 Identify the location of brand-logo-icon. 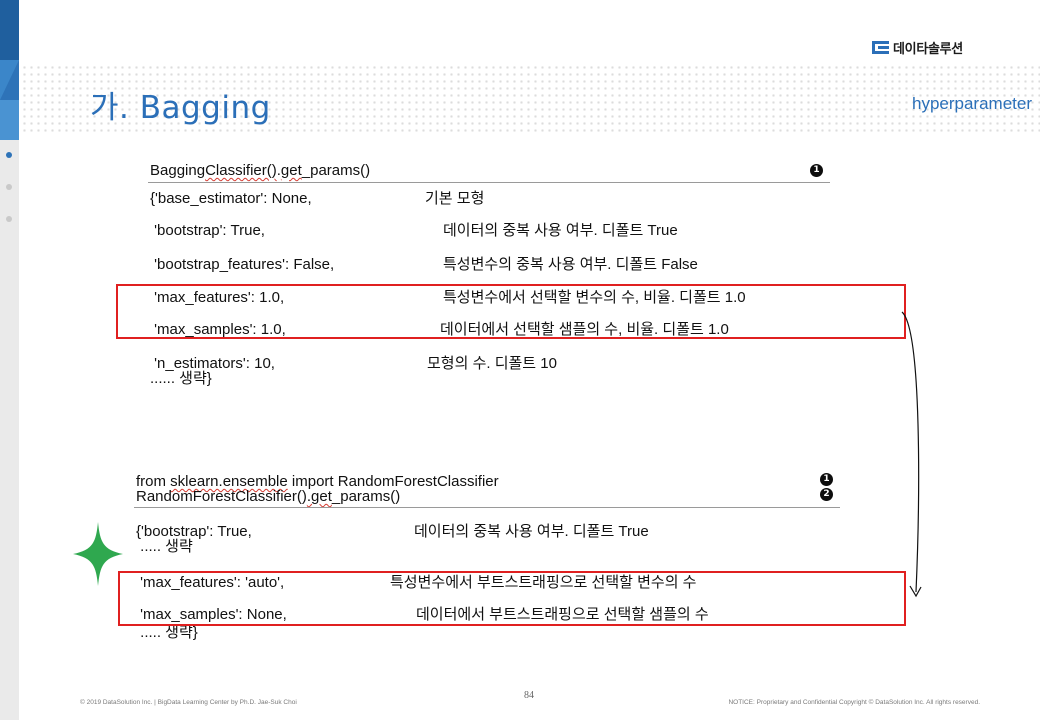
(880, 47).